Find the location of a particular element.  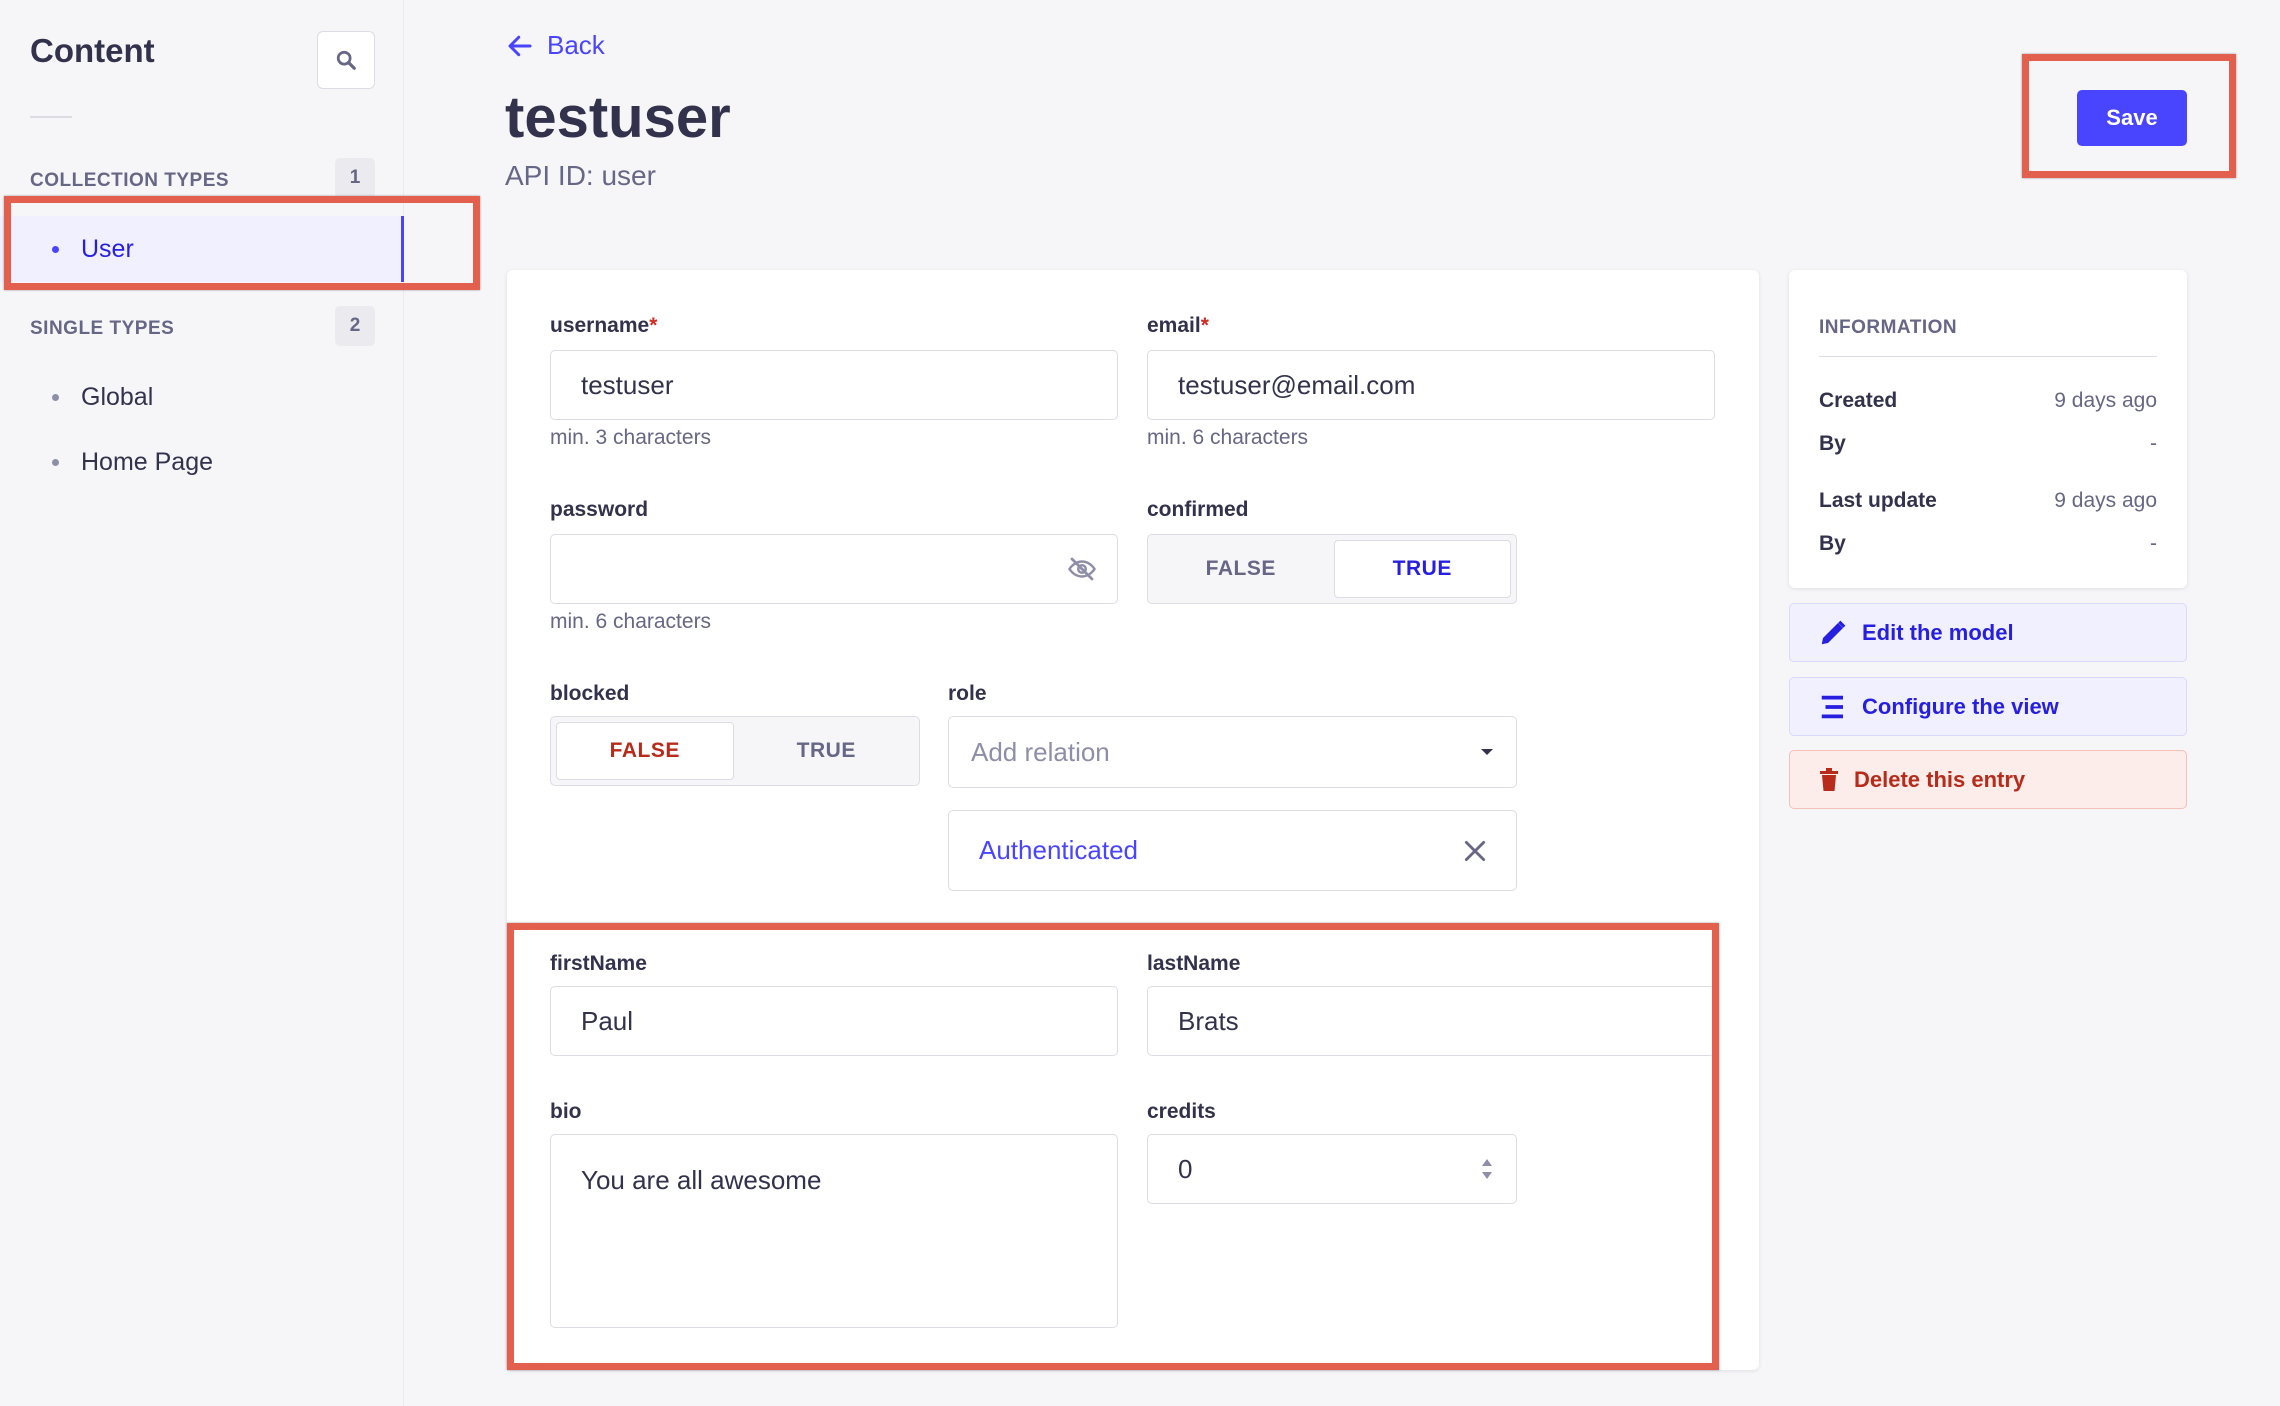

sidebar-item-global: Global is located at coordinates (202, 397).